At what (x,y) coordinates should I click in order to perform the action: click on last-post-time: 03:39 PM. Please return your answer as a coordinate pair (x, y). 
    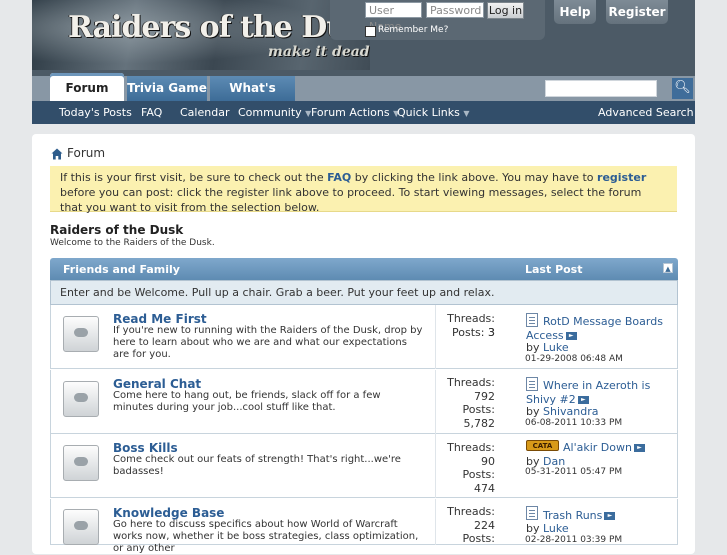
    Looking at the image, I should click on (601, 540).